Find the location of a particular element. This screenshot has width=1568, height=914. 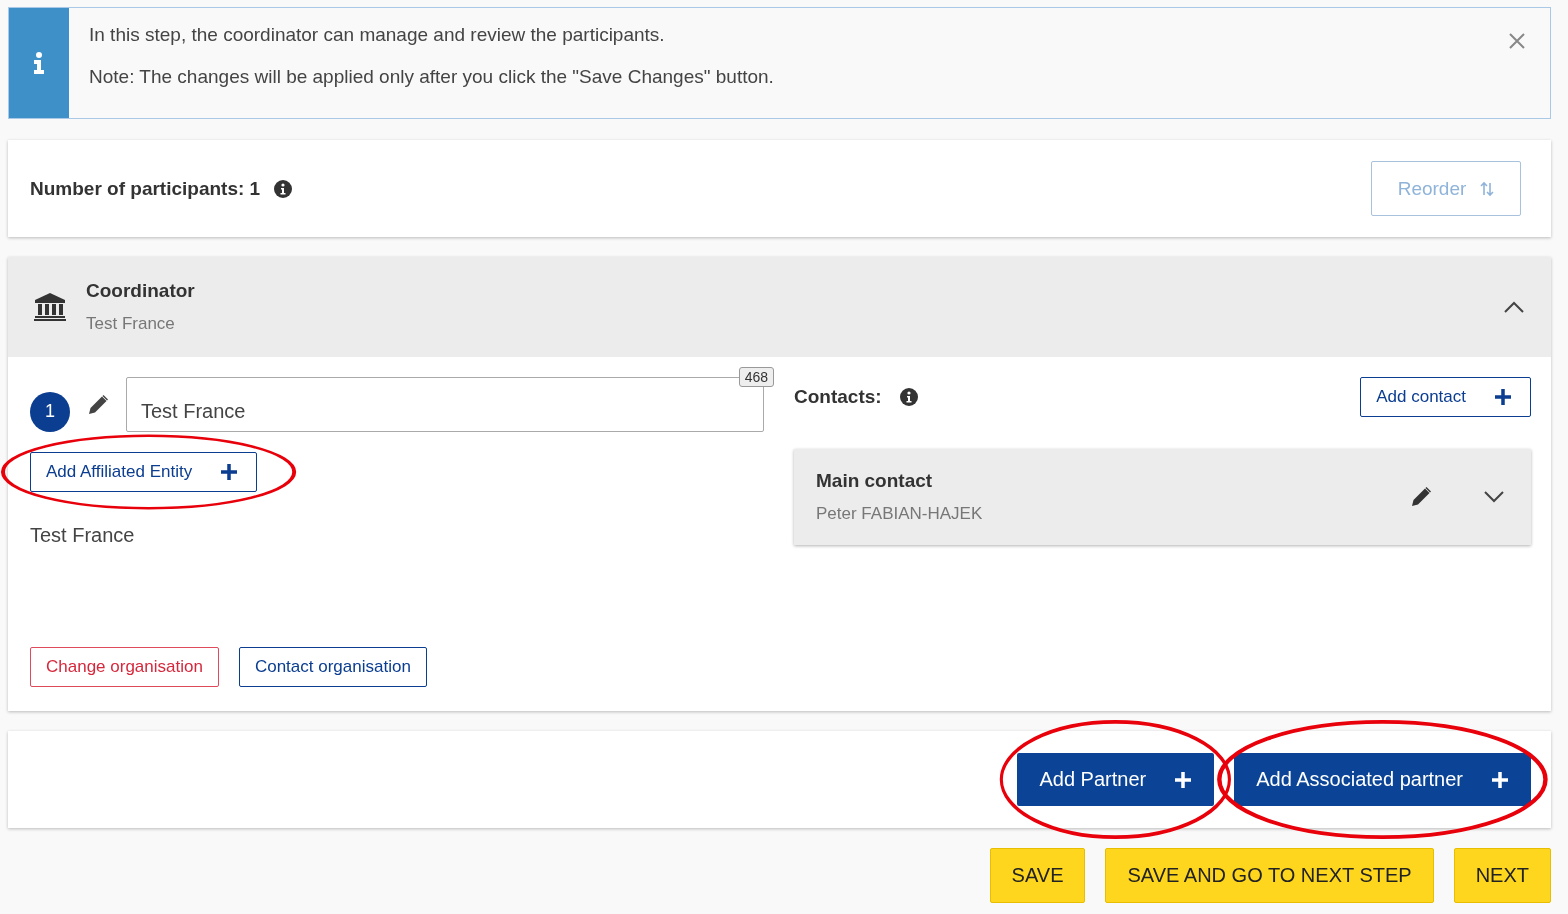

footer-button: SAVE AND GO TO NEXT STEP is located at coordinates (1269, 875).